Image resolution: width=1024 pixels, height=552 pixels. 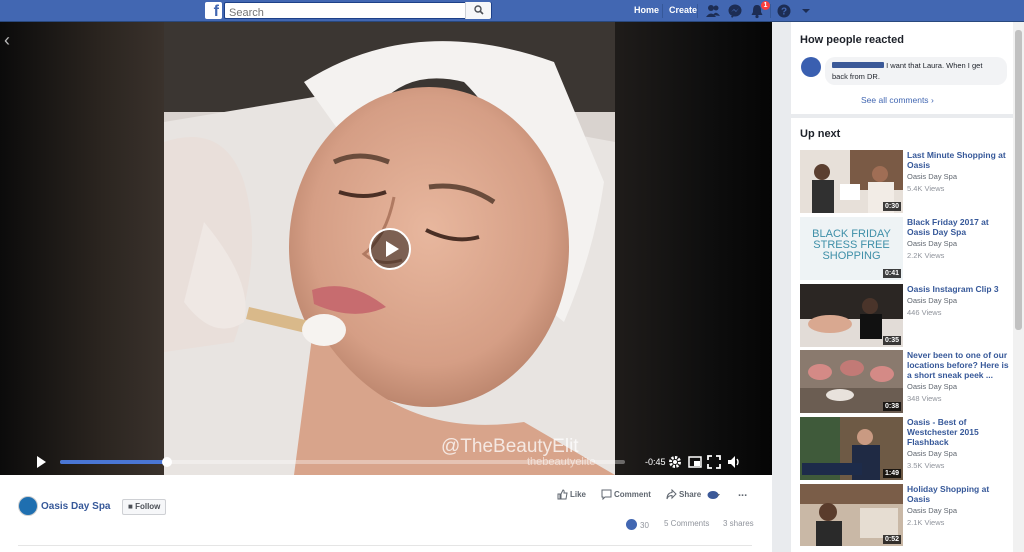 I want to click on commenter-avatar, so click(x=811, y=67).